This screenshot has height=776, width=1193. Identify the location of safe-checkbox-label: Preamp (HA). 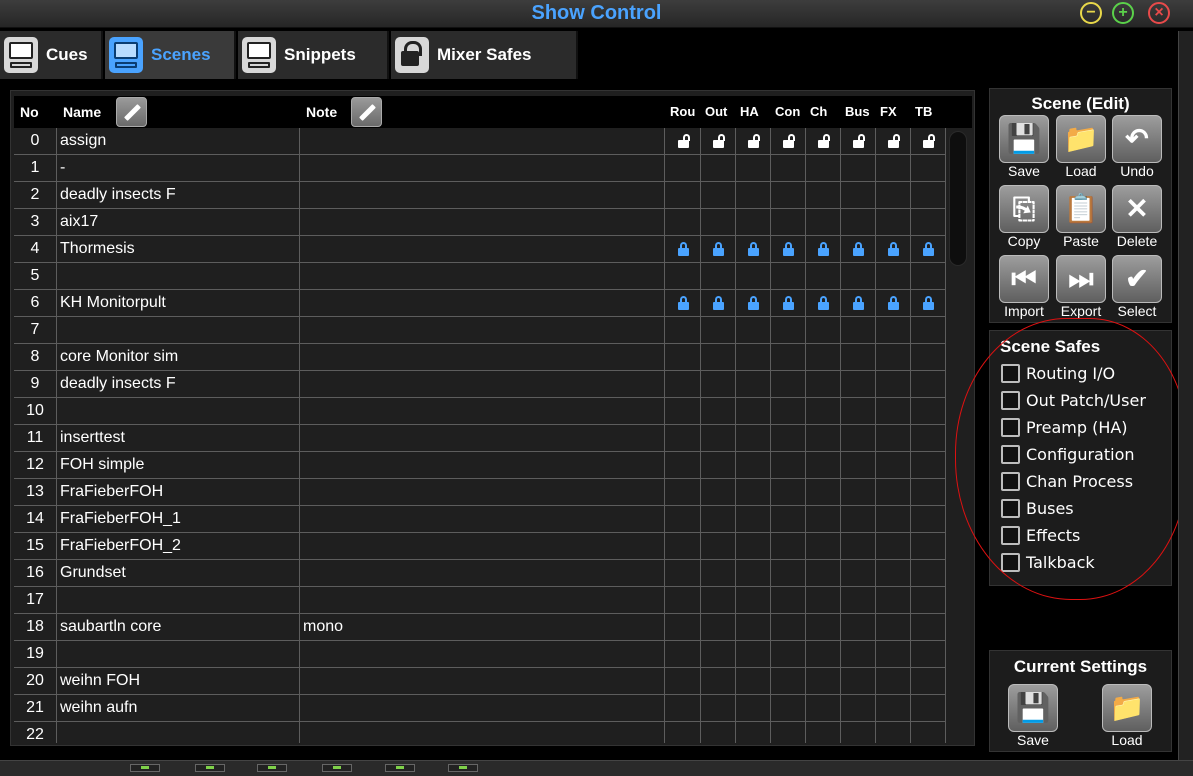
(1077, 427).